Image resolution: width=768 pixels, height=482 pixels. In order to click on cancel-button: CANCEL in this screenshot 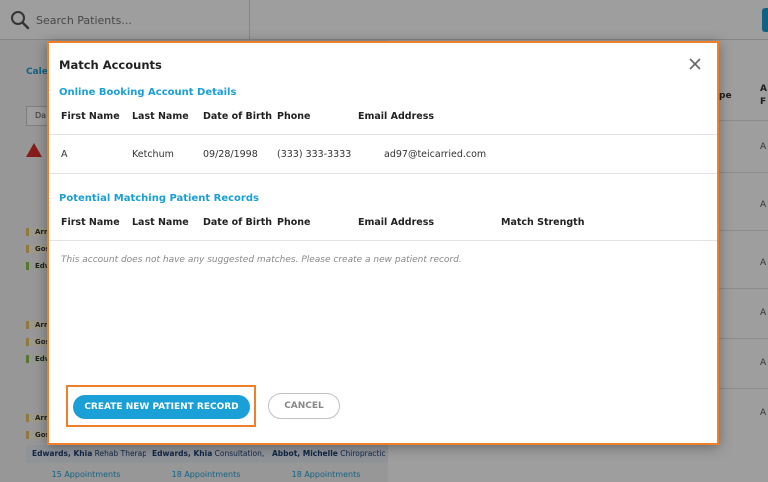, I will do `click(304, 406)`.